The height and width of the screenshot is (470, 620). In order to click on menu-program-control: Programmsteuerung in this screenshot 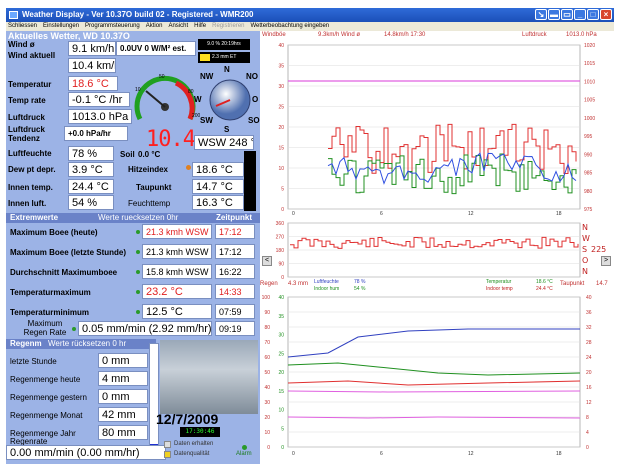, I will do `click(112, 26)`.